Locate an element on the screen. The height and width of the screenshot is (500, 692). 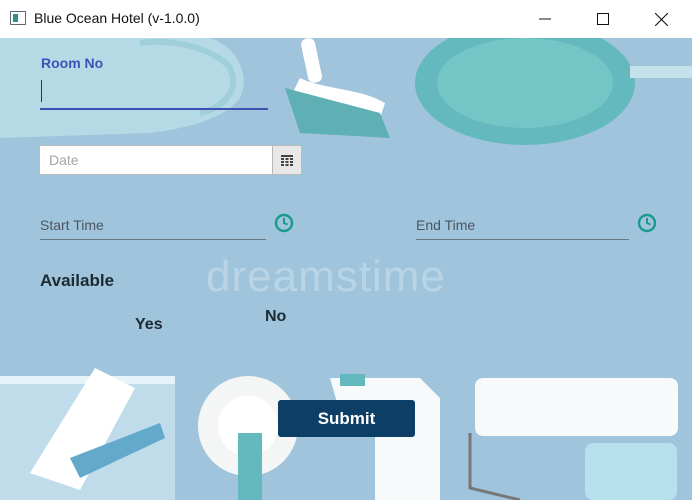
minimize-icon is located at coordinates (545, 19).